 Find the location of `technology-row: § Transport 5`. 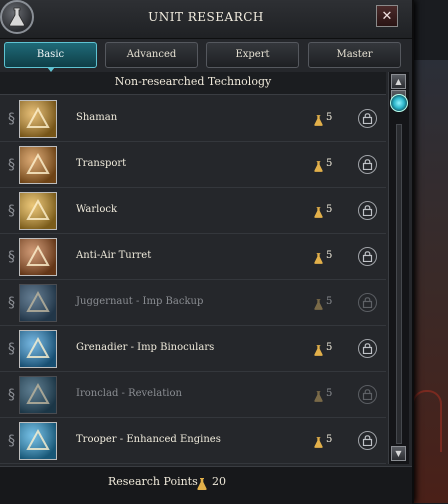

technology-row: § Transport 5 is located at coordinates (193, 165).